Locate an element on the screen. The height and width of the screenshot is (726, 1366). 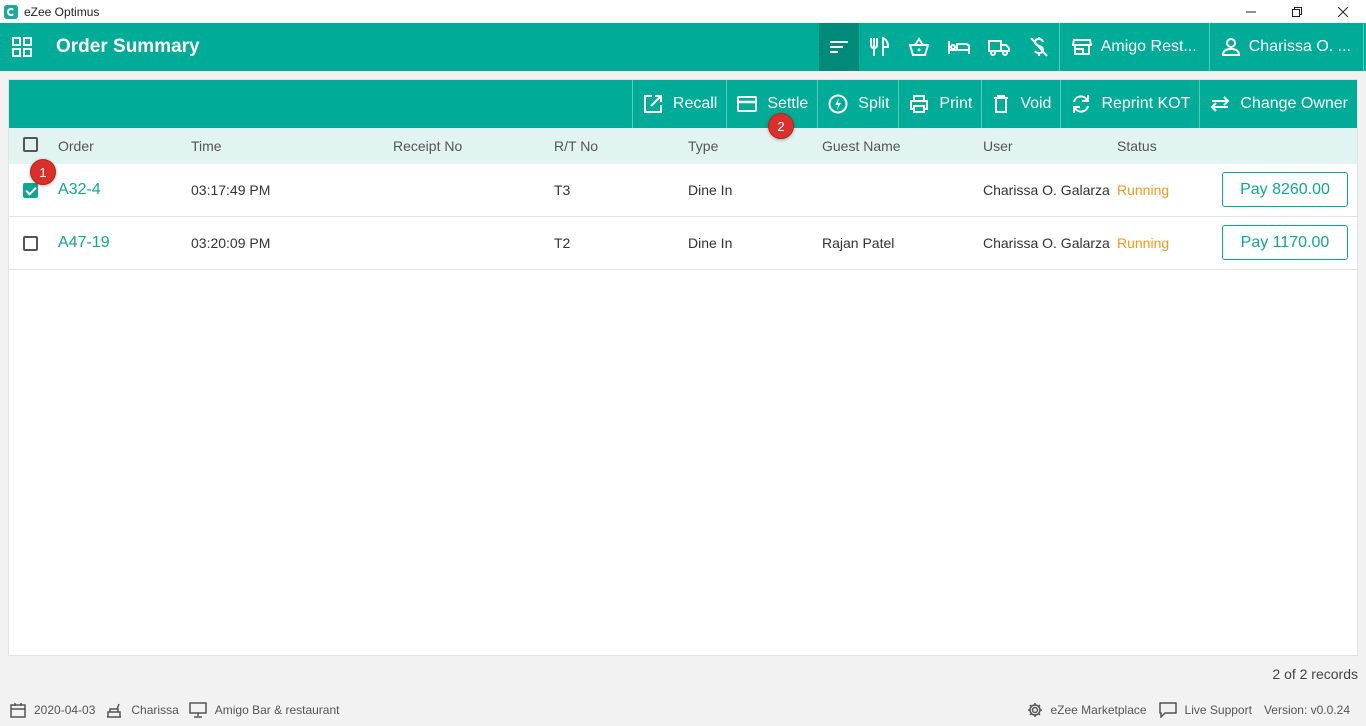
pay-button: Pay 1170.00 is located at coordinates (1285, 242).